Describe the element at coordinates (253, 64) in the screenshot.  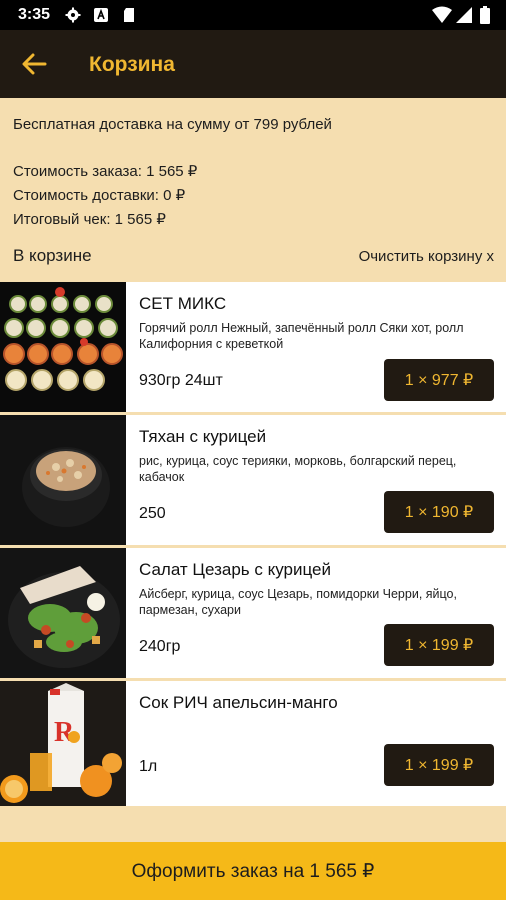
I see `app-bar: Корзина` at that location.